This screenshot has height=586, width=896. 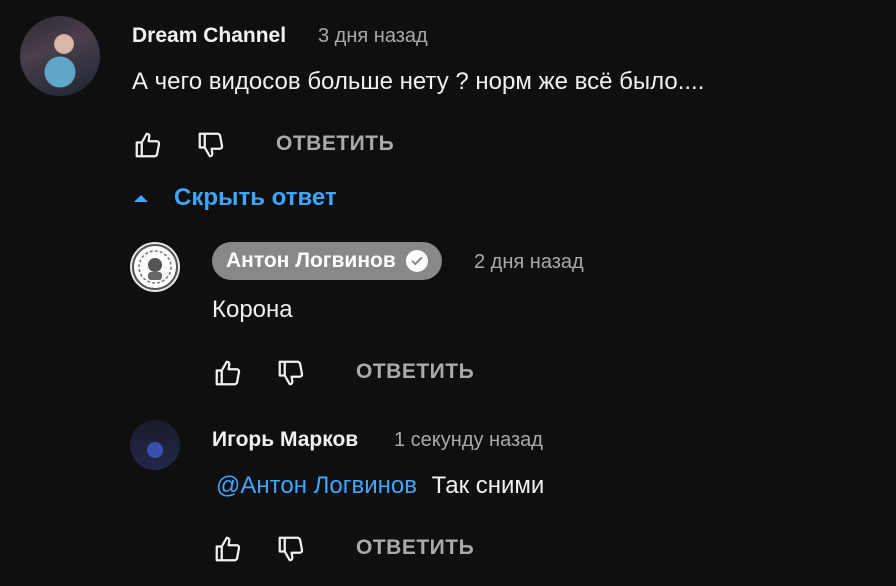 I want to click on avatar-anton-logvinov, so click(x=155, y=267).